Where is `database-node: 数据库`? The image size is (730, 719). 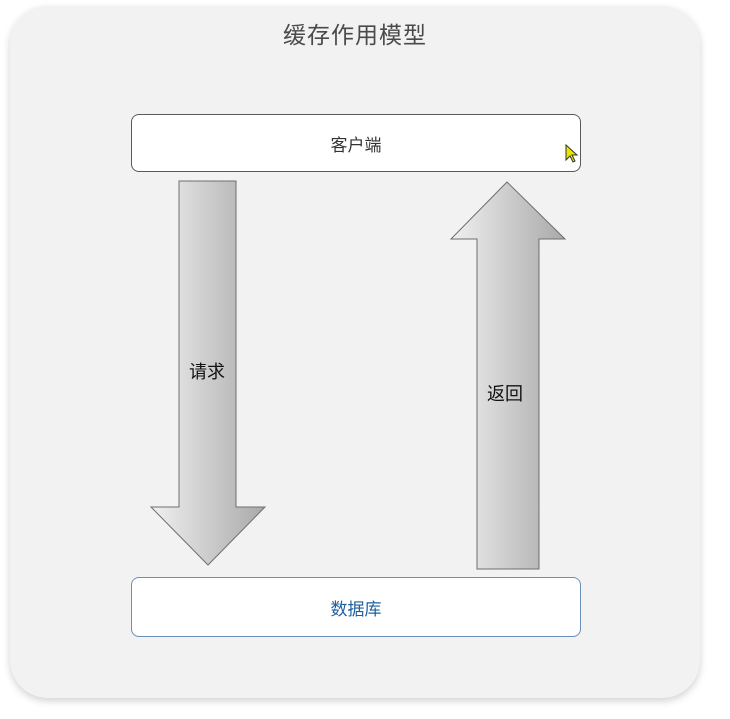 database-node: 数据库 is located at coordinates (356, 607).